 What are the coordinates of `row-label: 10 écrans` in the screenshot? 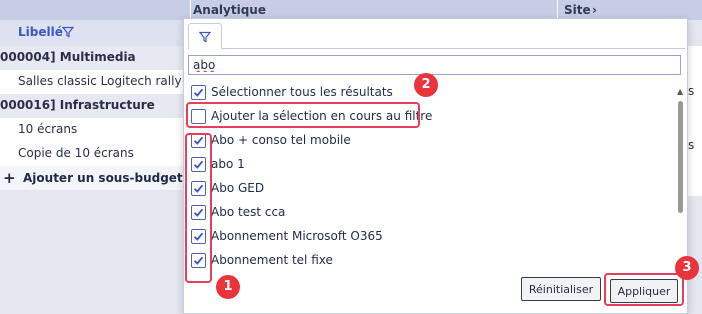 It's located at (48, 129).